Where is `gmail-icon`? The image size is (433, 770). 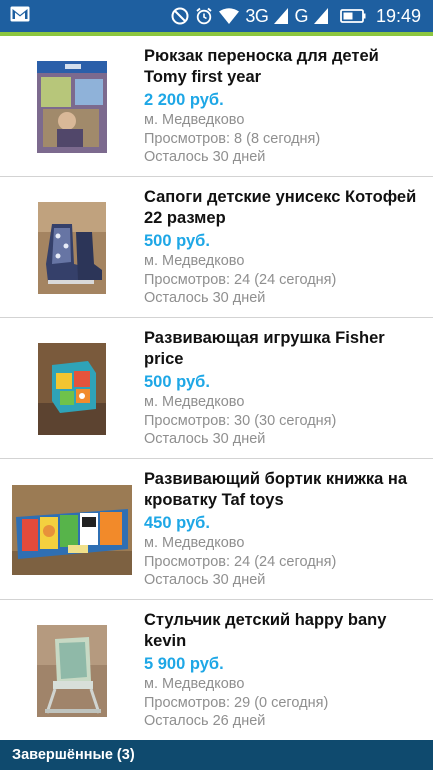
gmail-icon is located at coordinates (20, 16).